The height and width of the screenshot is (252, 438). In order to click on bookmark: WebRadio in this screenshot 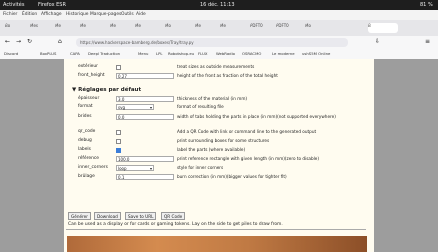, I will do `click(225, 53)`.